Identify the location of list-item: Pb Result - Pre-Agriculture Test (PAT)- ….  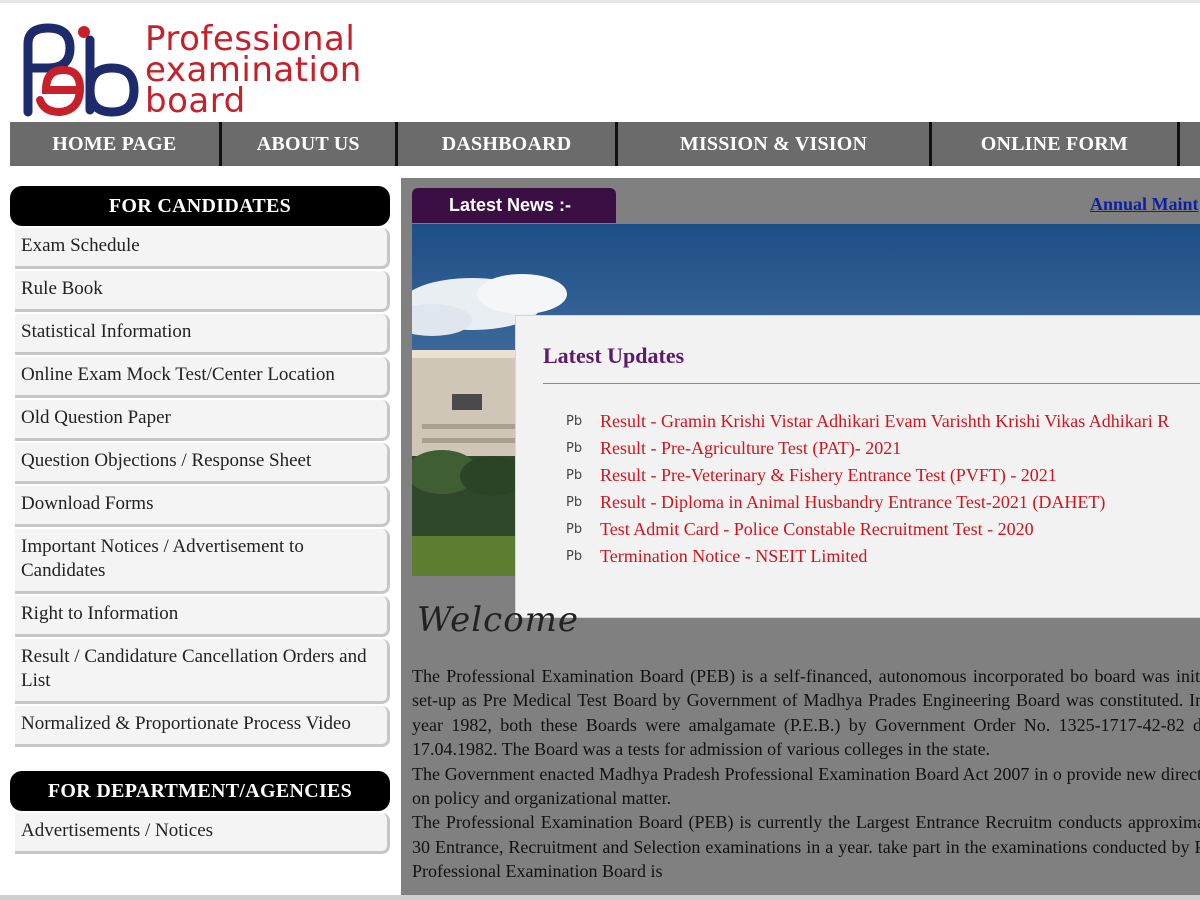
(883, 448).